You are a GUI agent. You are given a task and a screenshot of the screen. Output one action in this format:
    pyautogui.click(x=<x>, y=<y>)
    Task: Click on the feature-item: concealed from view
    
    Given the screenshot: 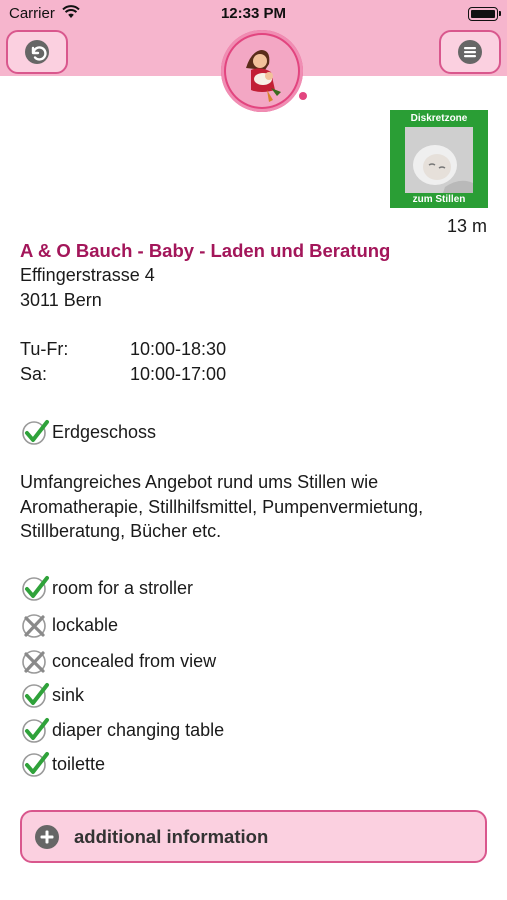 What is the action you would take?
    pyautogui.click(x=118, y=661)
    